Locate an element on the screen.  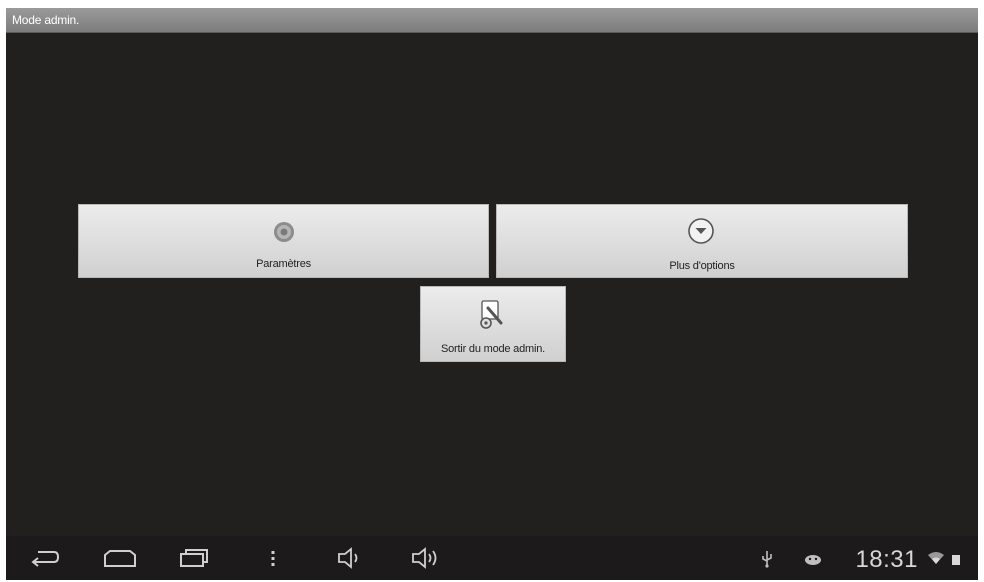
status-clock: 18:31 is located at coordinates (886, 559).